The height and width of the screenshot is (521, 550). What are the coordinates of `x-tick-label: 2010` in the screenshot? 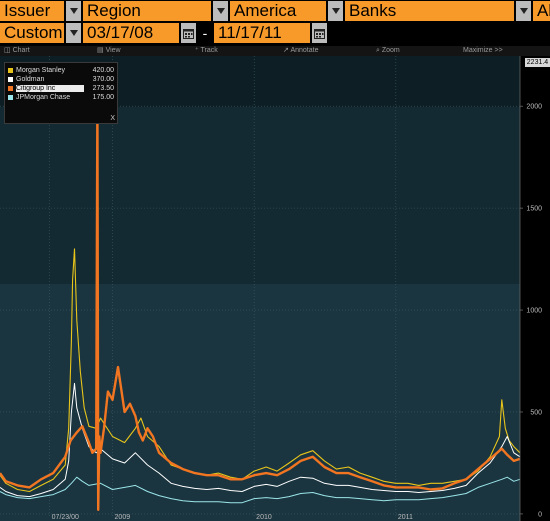 It's located at (264, 517).